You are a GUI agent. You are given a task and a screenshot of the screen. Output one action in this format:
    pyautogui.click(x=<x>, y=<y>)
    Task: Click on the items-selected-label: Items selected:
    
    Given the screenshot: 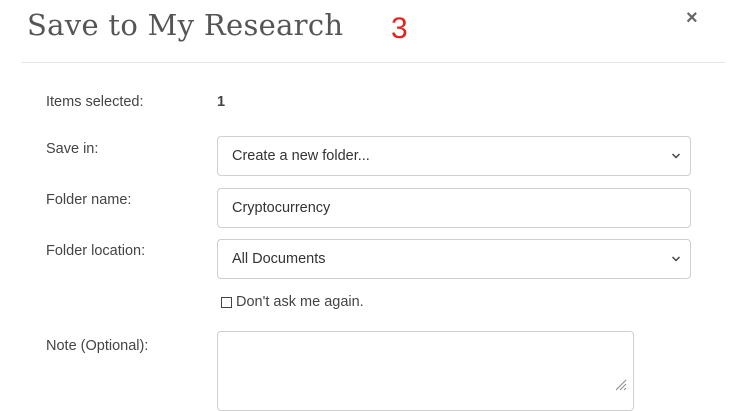 What is the action you would take?
    pyautogui.click(x=95, y=102)
    